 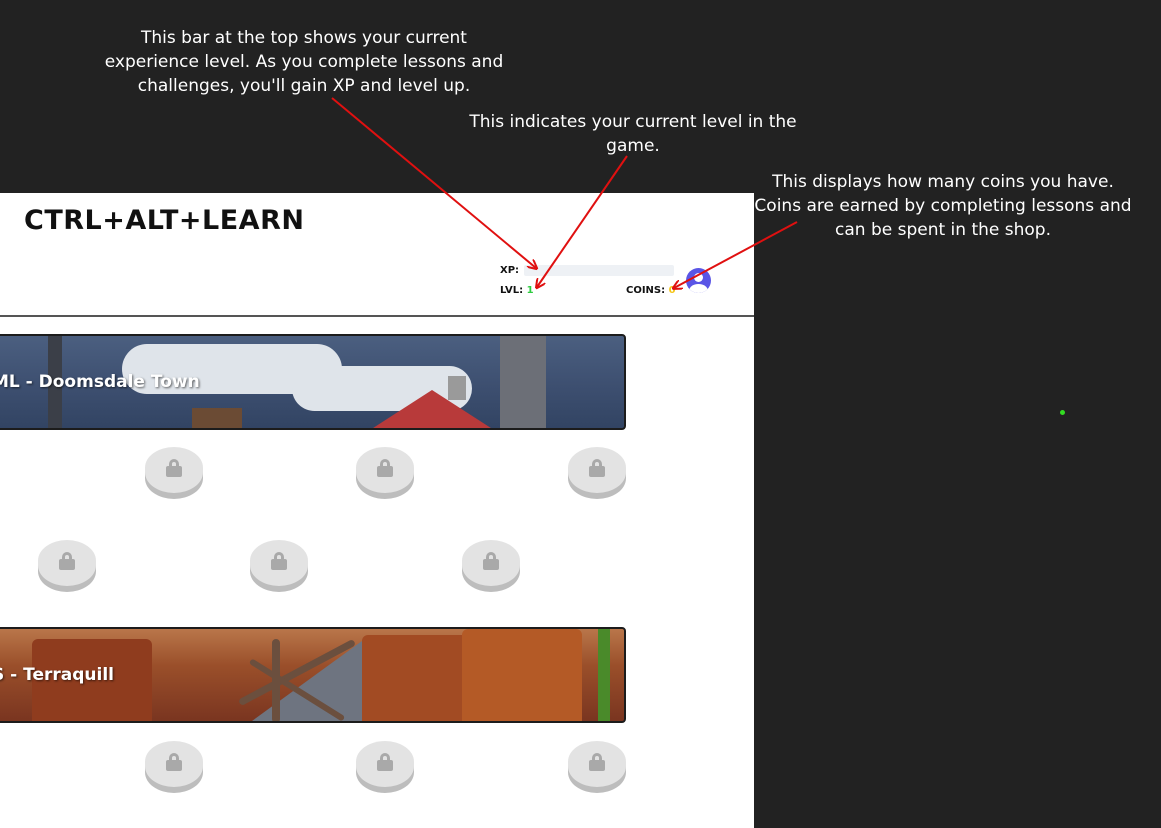 What do you see at coordinates (457, 388) in the screenshot?
I see `chimney-decoration` at bounding box center [457, 388].